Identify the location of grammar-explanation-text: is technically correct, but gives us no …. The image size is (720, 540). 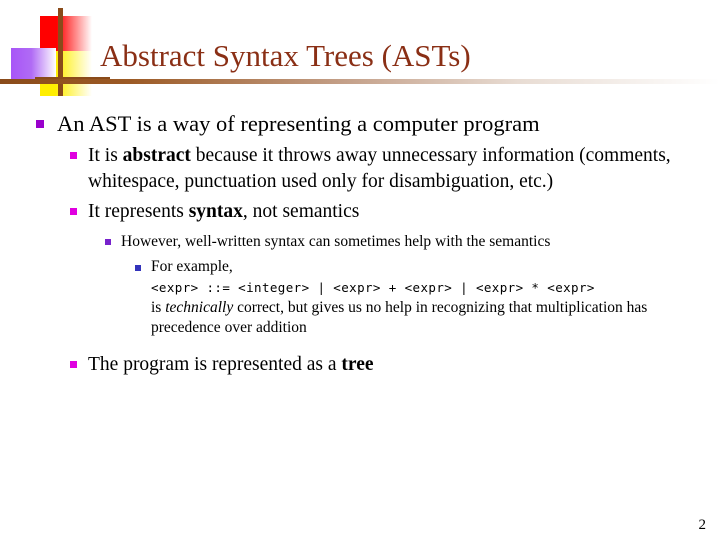
(435, 318).